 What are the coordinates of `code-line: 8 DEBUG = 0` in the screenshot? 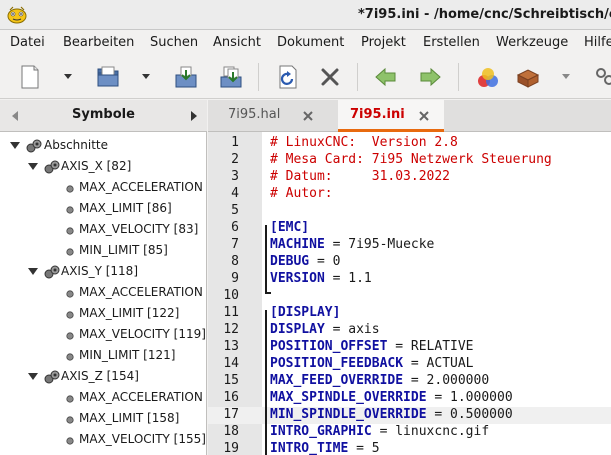 It's located at (409, 262).